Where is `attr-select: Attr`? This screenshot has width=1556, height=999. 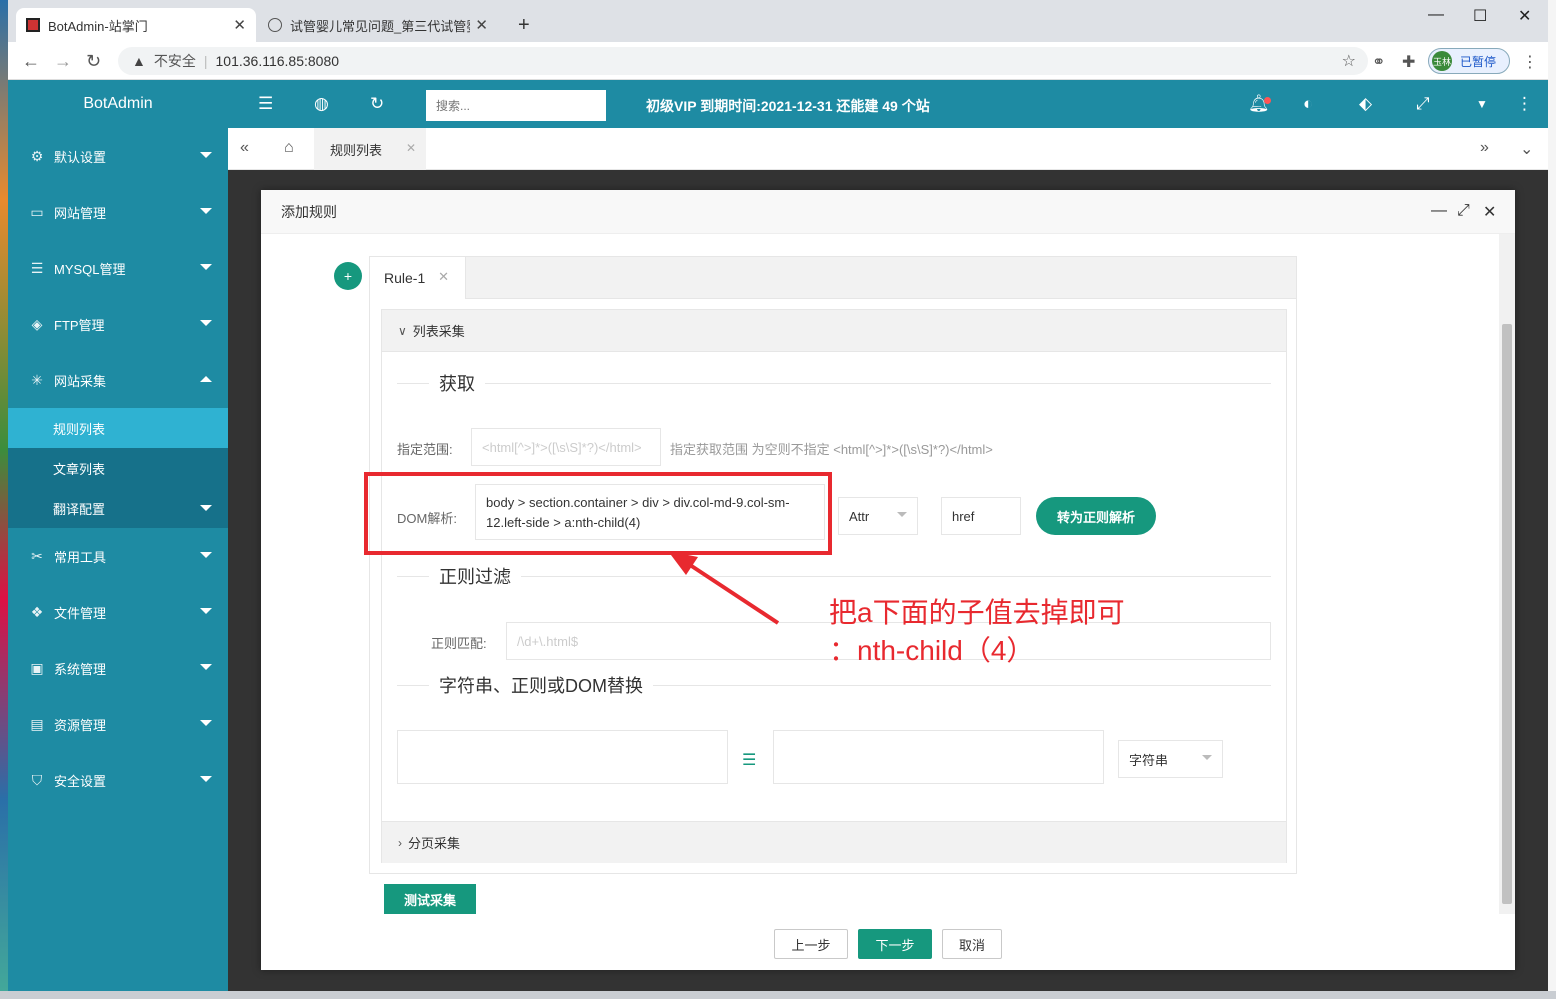 attr-select: Attr is located at coordinates (878, 516).